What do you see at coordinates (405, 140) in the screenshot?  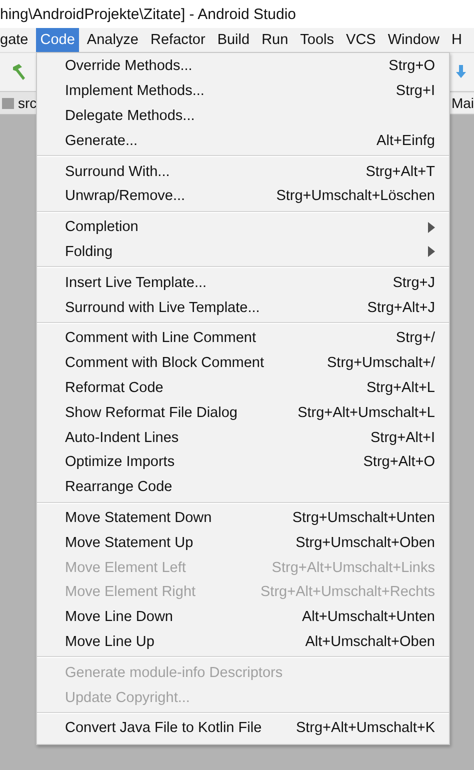 I see `shortcut-label: Alt+Einfg` at bounding box center [405, 140].